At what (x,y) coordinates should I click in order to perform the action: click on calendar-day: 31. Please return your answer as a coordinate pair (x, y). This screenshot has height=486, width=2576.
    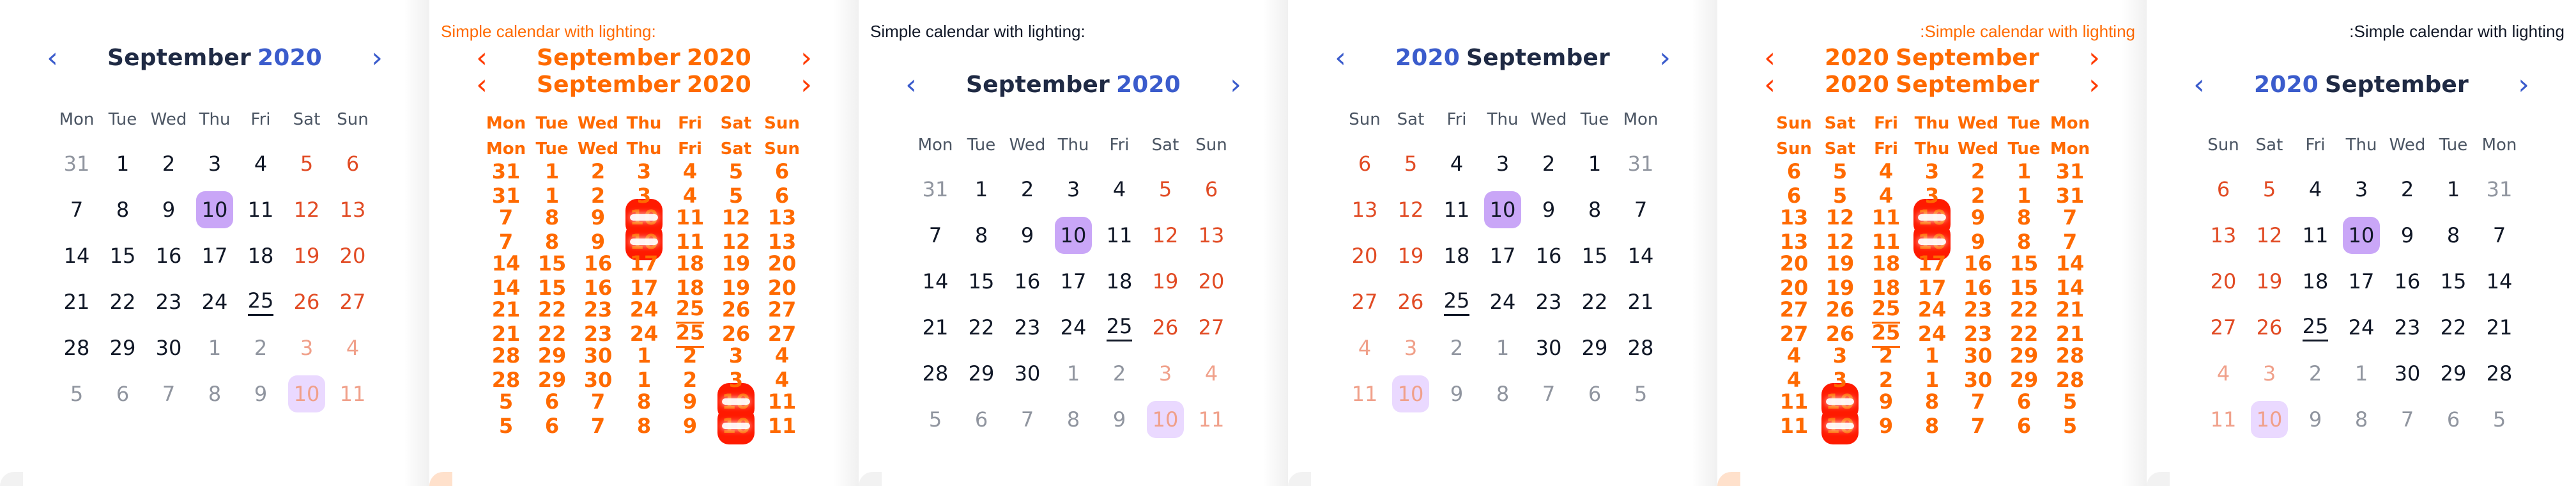
    Looking at the image, I should click on (77, 164).